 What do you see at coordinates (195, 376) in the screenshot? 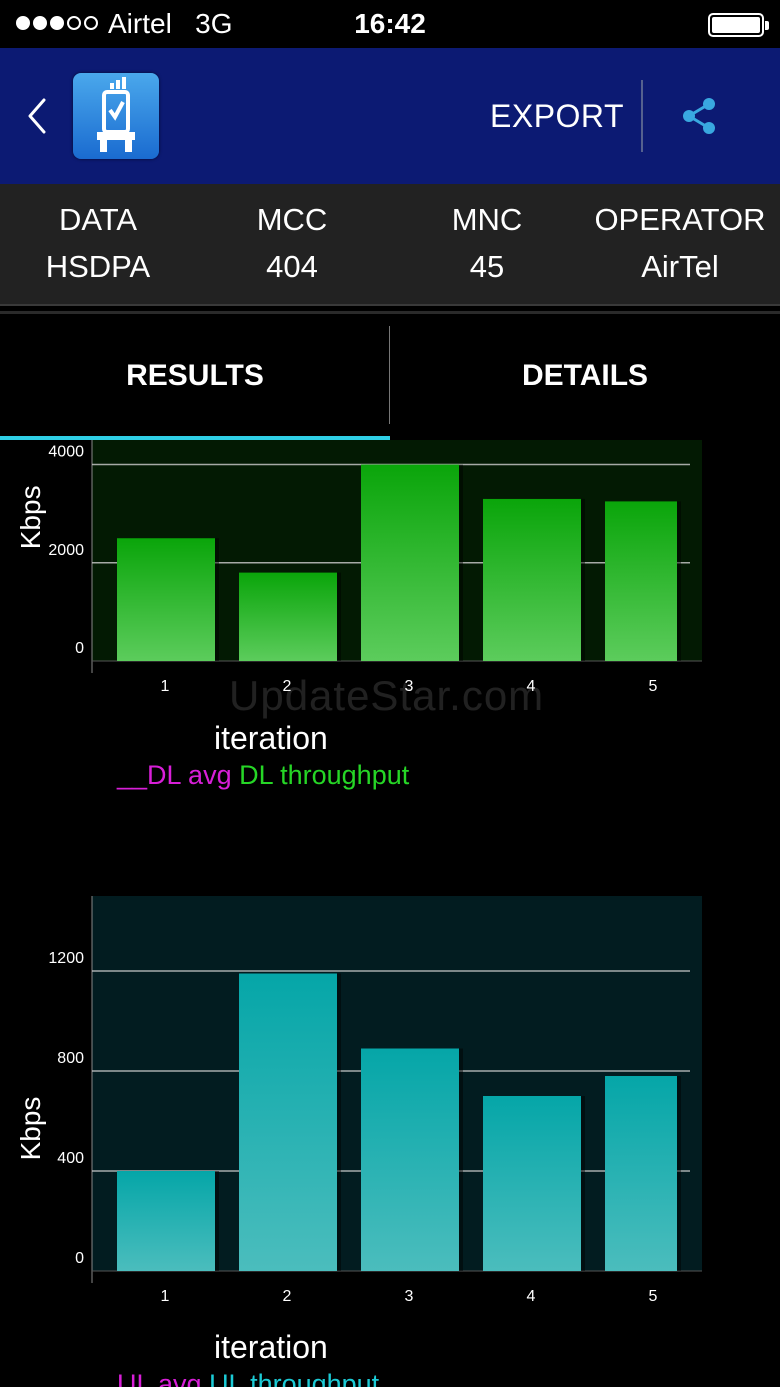
I see `tab-results: RESULTS` at bounding box center [195, 376].